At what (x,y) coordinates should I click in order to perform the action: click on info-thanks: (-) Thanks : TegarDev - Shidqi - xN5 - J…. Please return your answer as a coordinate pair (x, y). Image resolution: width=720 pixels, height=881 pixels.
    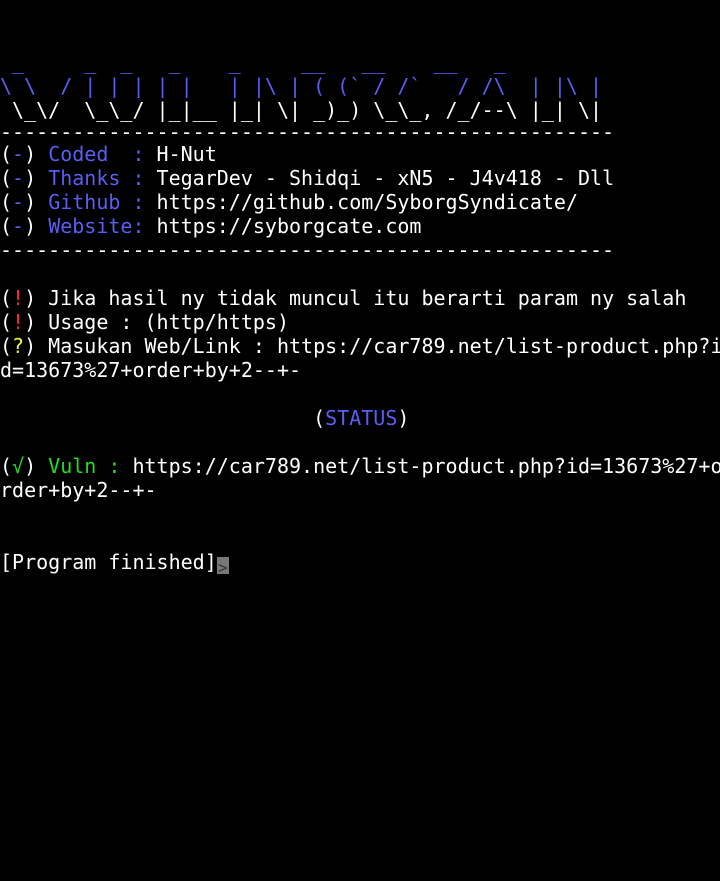
    Looking at the image, I should click on (307, 178).